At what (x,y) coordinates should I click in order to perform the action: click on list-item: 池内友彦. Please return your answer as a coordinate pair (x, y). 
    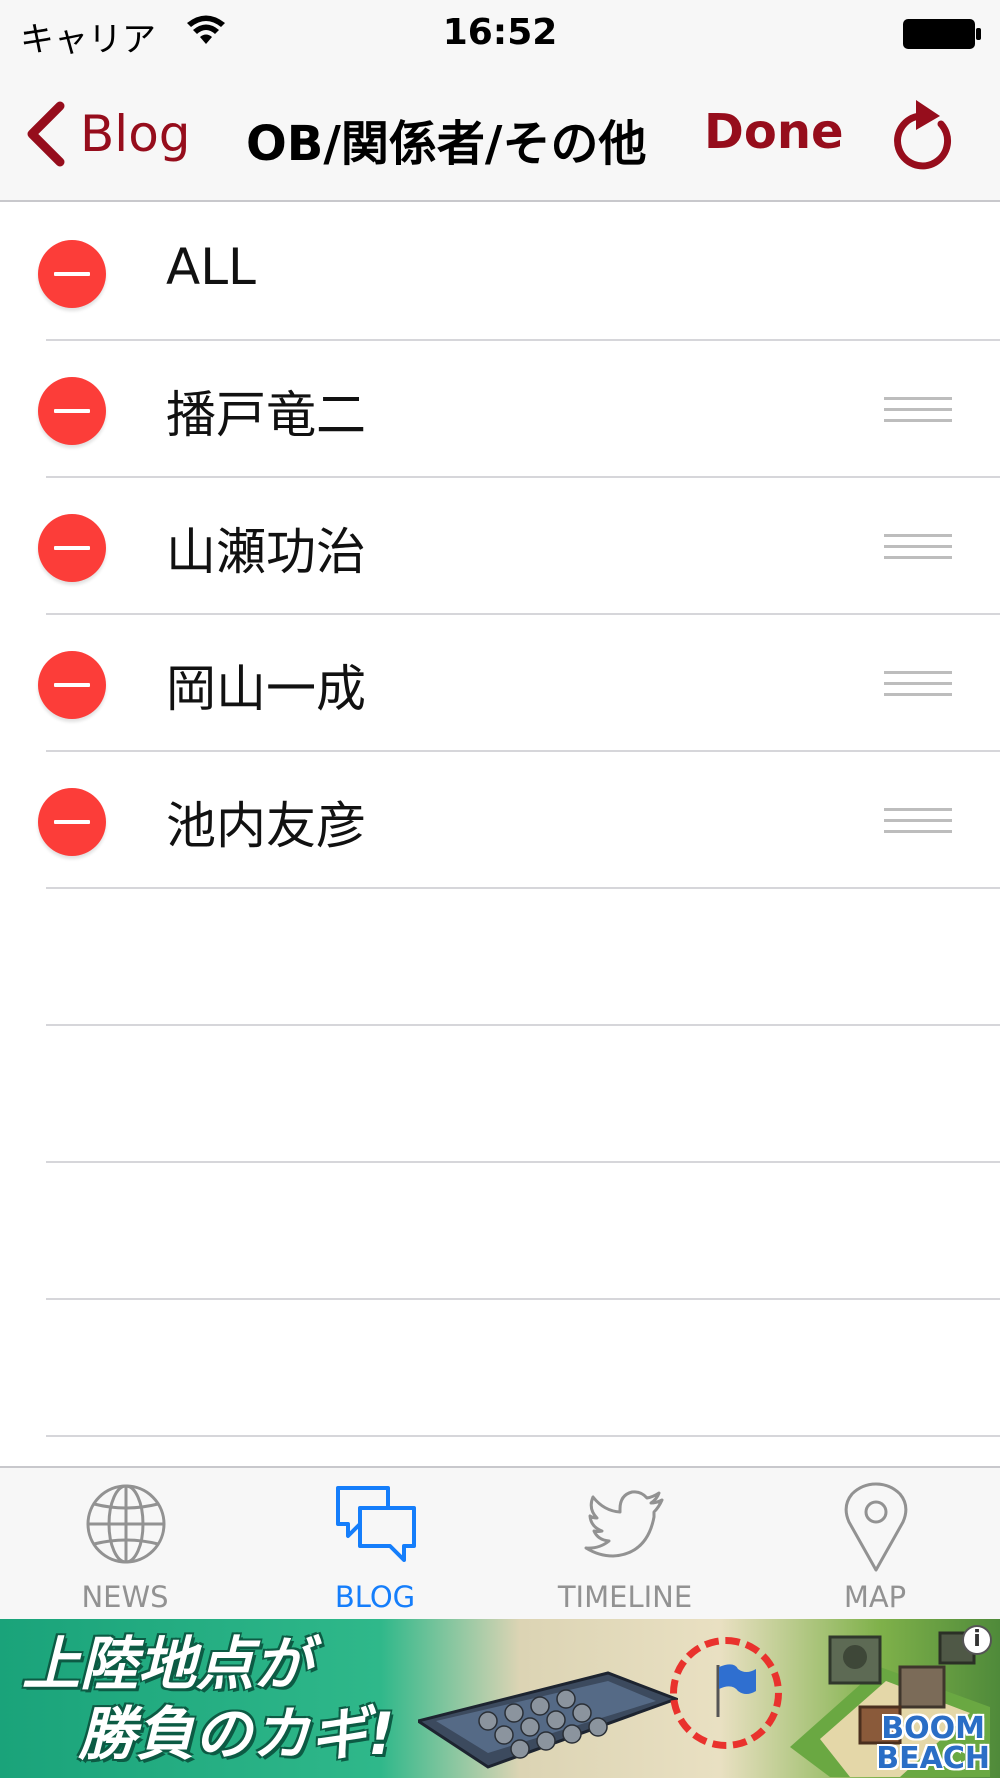
    Looking at the image, I should click on (500, 820).